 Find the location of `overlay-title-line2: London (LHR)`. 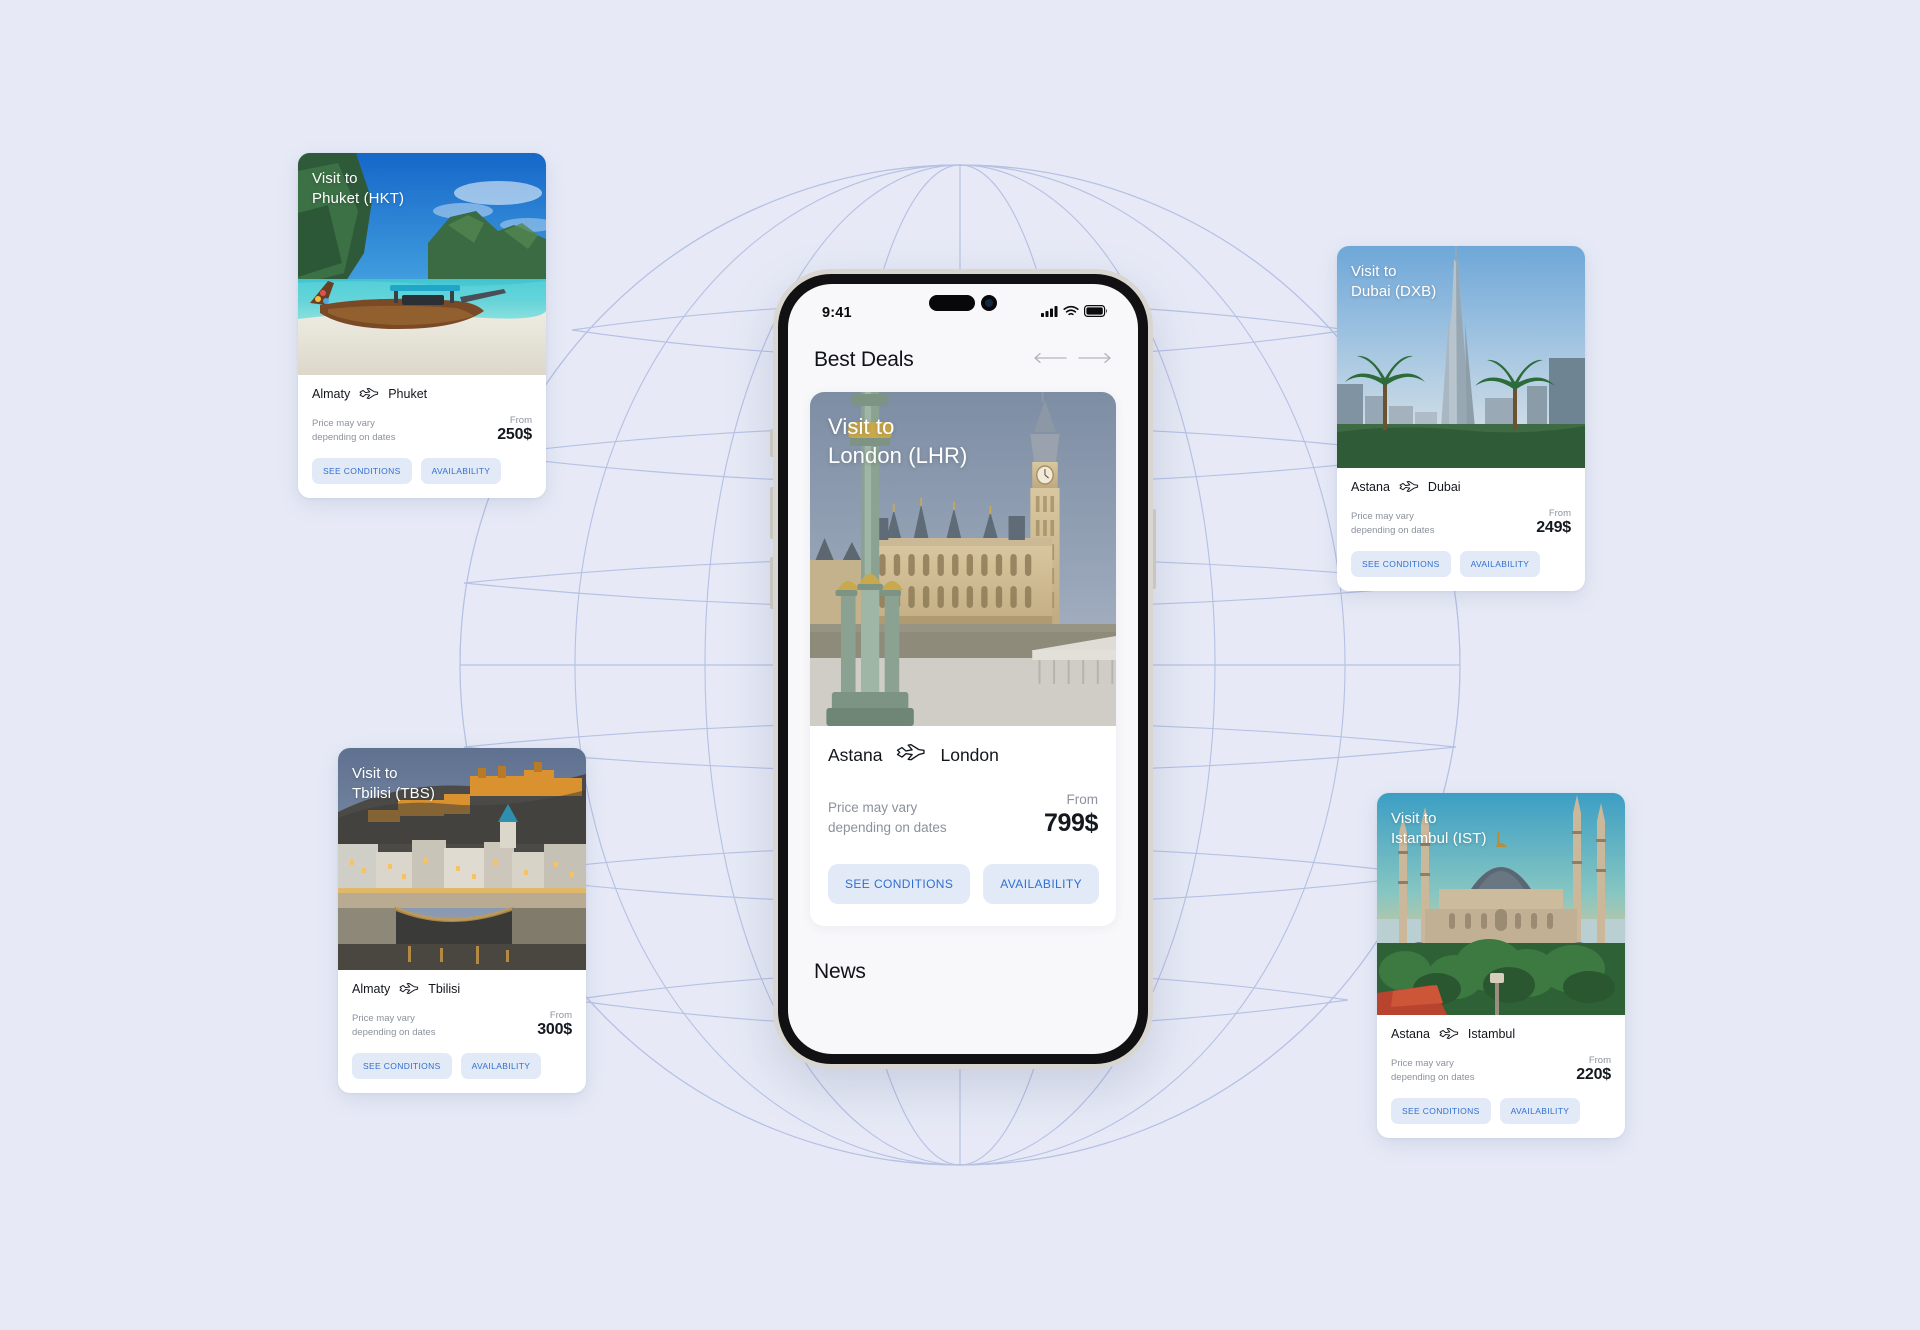

overlay-title-line2: London (LHR) is located at coordinates (898, 456).